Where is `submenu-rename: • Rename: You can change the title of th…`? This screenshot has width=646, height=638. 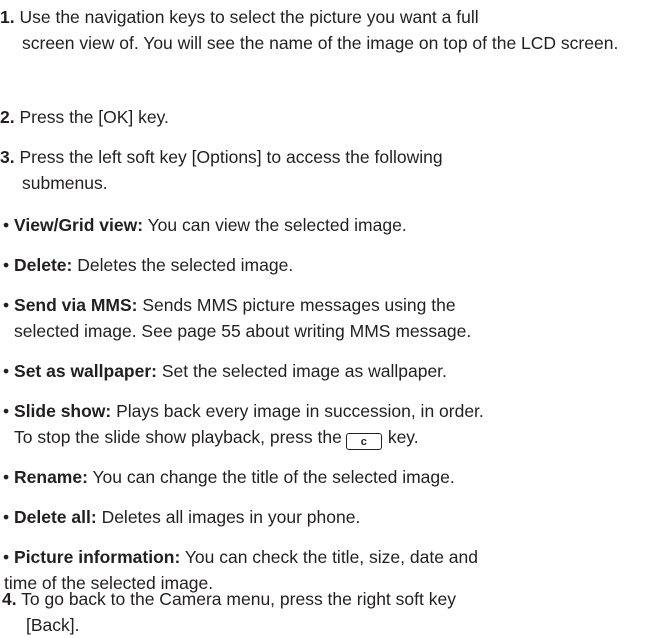 submenu-rename: • Rename: You can change the title of th… is located at coordinates (323, 477).